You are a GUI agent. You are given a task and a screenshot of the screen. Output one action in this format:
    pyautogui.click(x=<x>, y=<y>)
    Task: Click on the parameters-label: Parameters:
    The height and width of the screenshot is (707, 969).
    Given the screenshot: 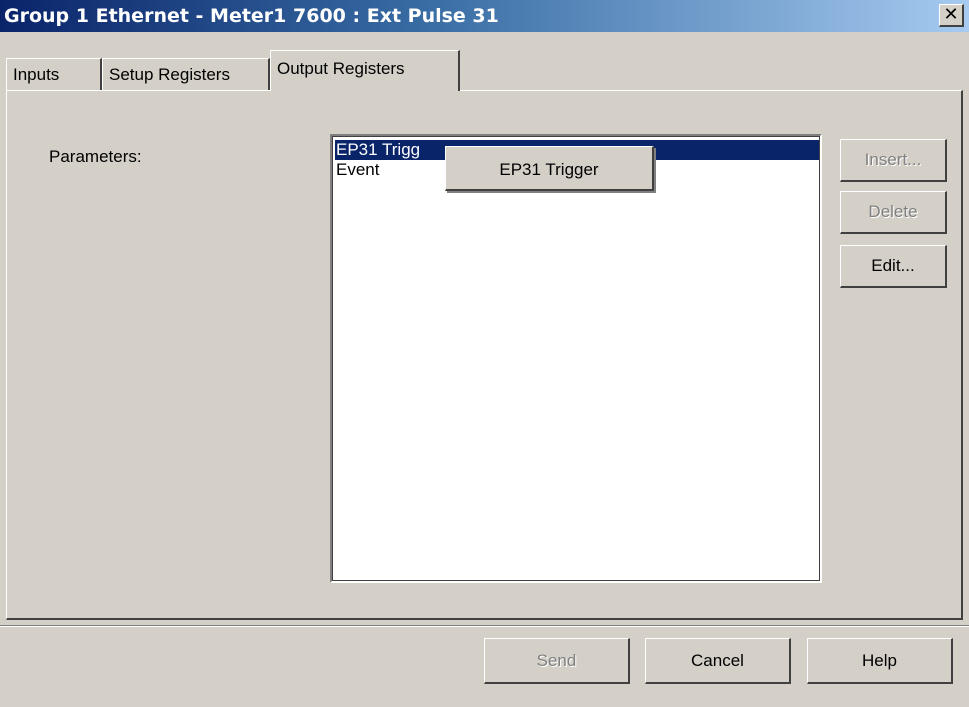 What is the action you would take?
    pyautogui.click(x=95, y=156)
    